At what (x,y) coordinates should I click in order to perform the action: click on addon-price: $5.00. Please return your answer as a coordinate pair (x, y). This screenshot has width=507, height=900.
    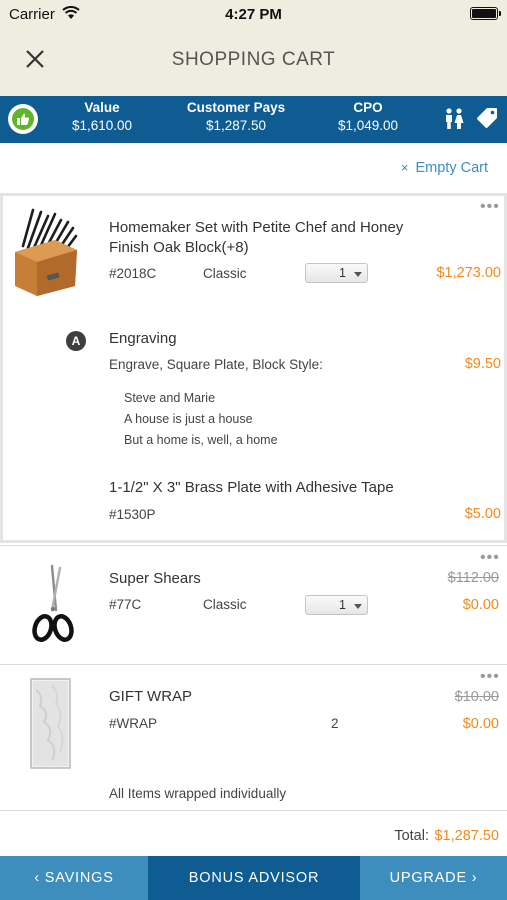
    Looking at the image, I should click on (482, 514).